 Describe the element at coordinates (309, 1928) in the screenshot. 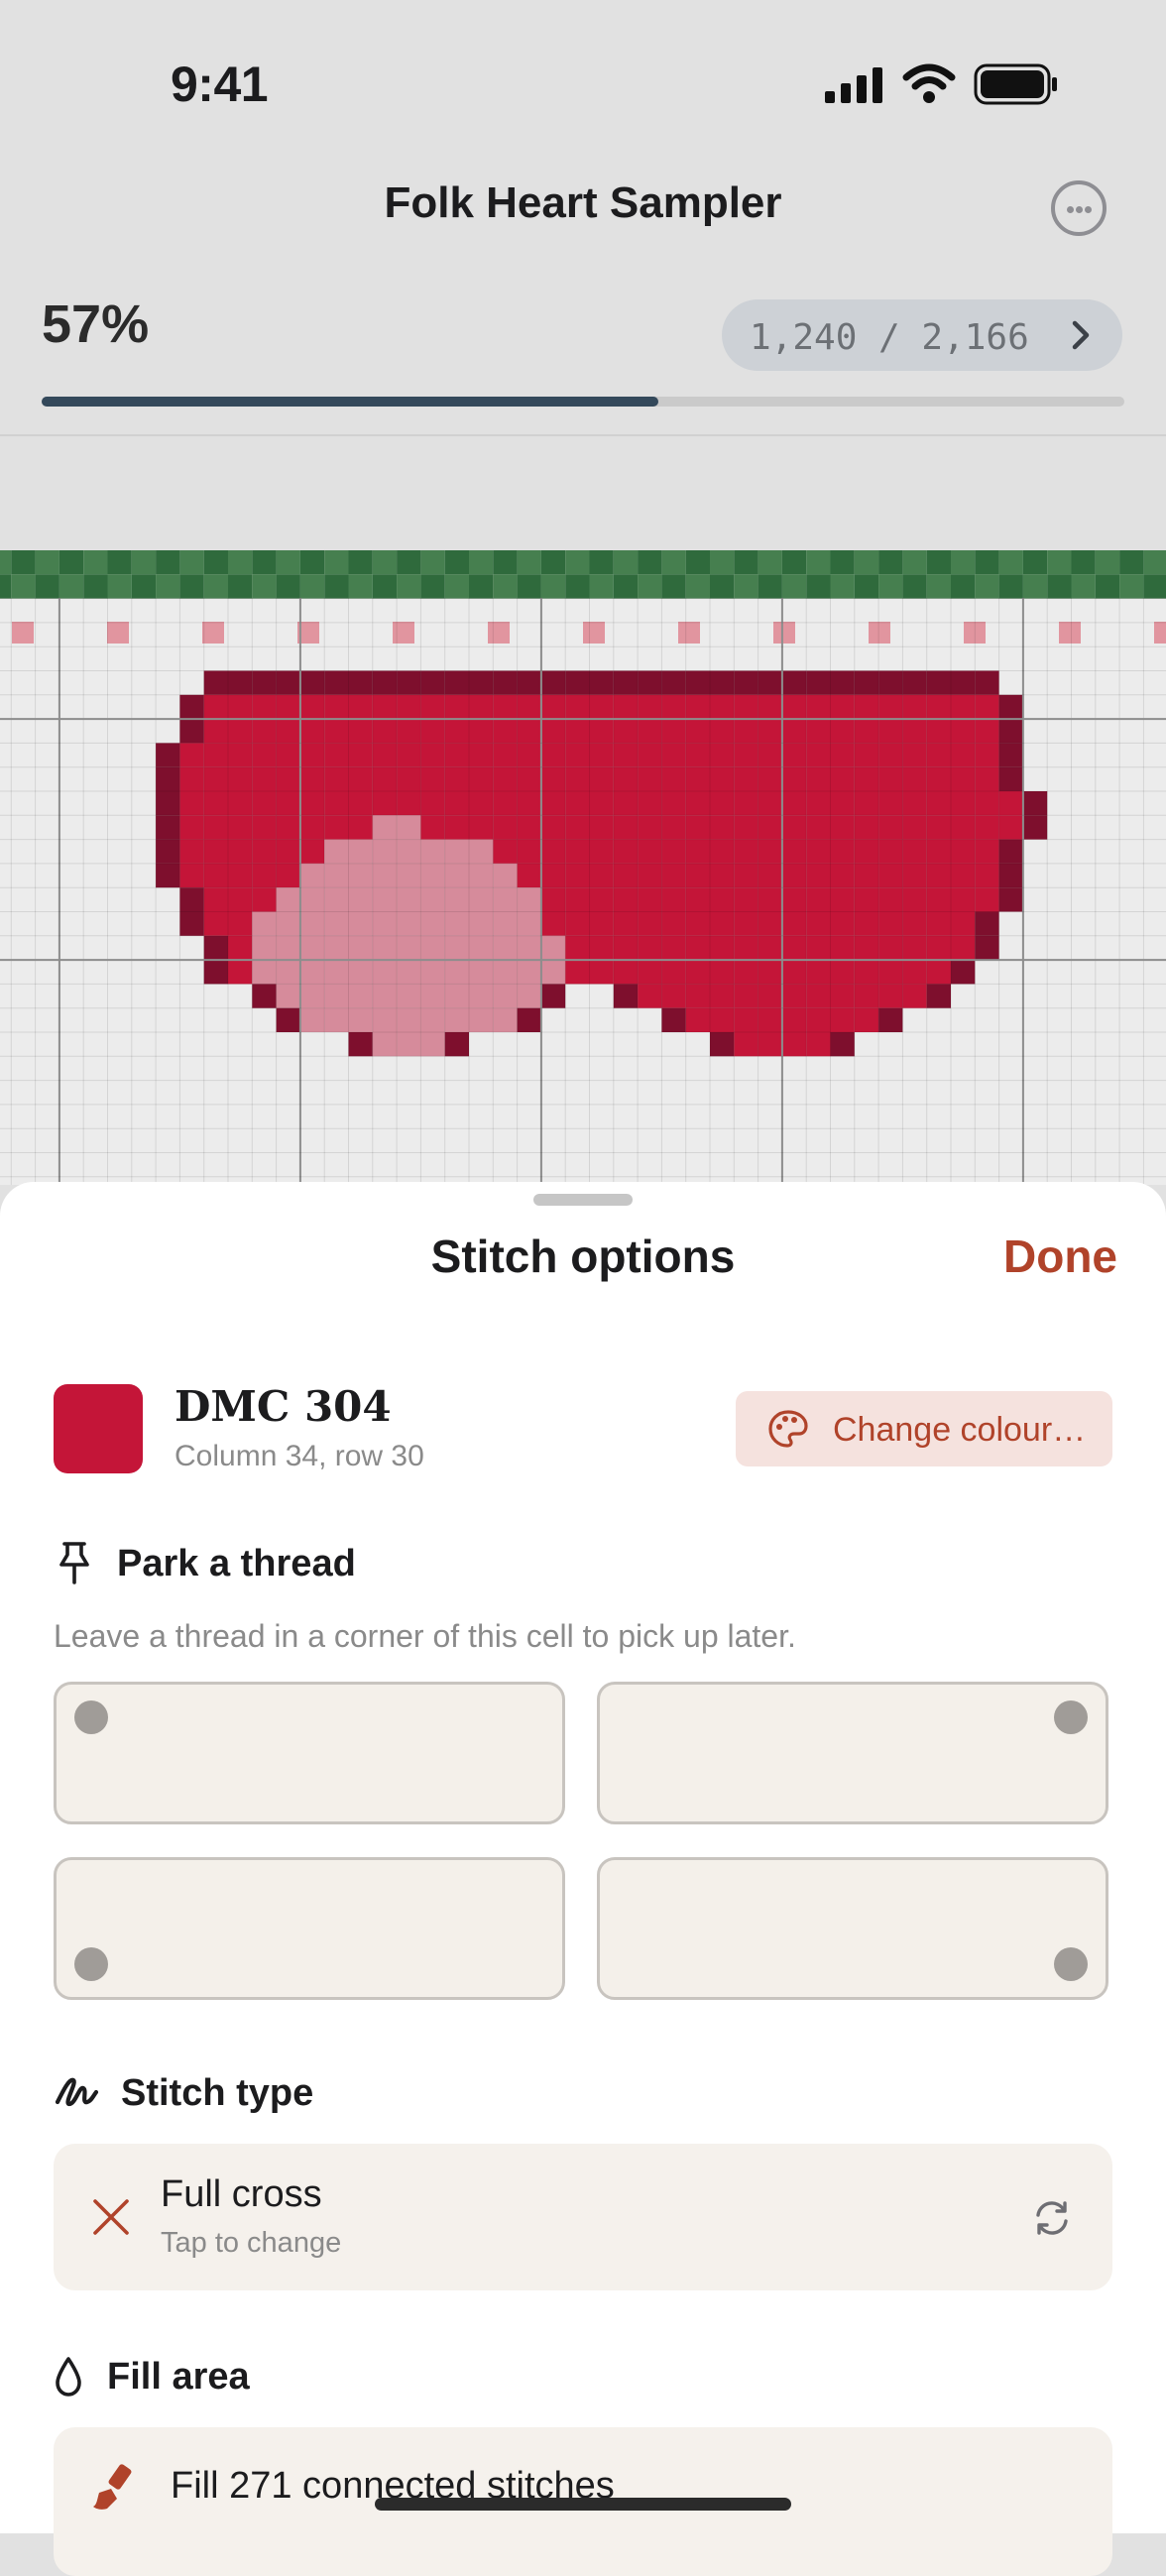

I see `park-corner-bottom-left` at that location.